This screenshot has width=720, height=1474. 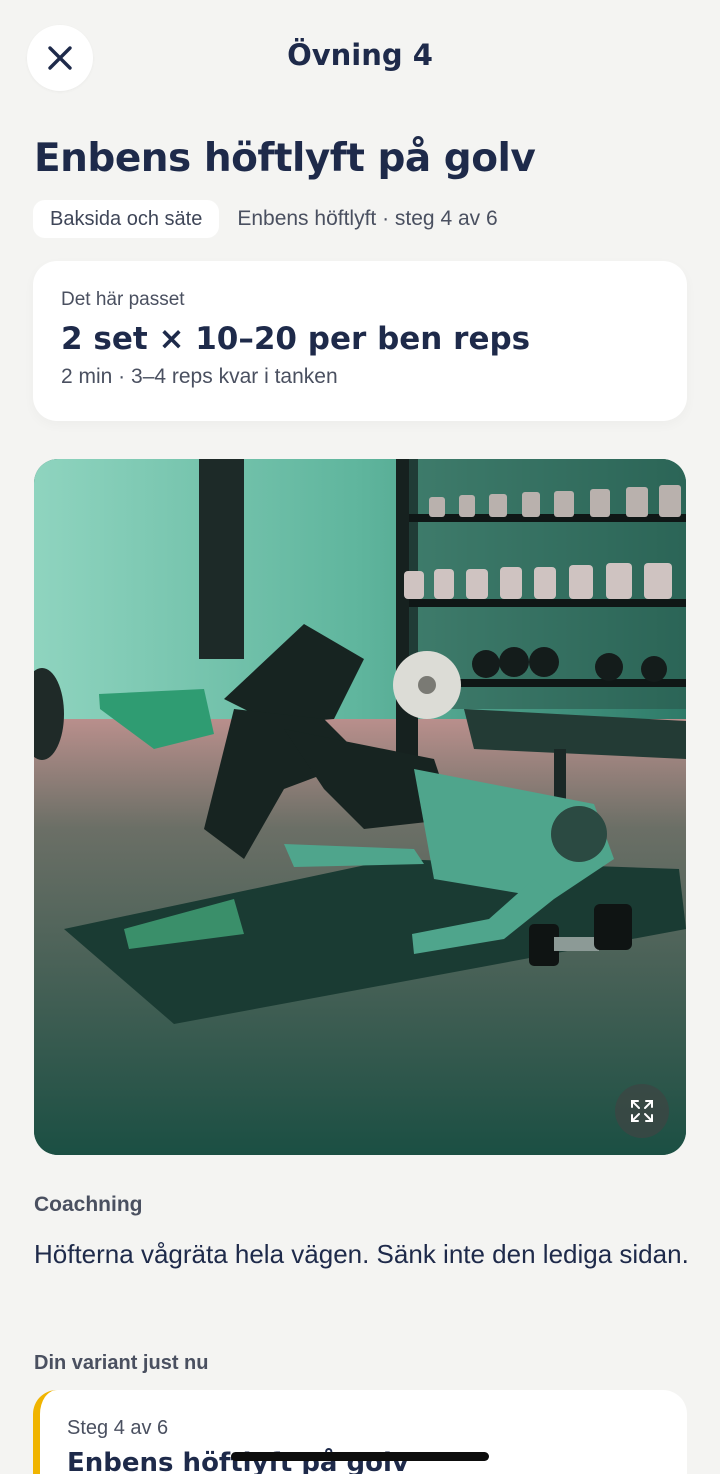 I want to click on category-tag: Baksida och säte, so click(x=126, y=219).